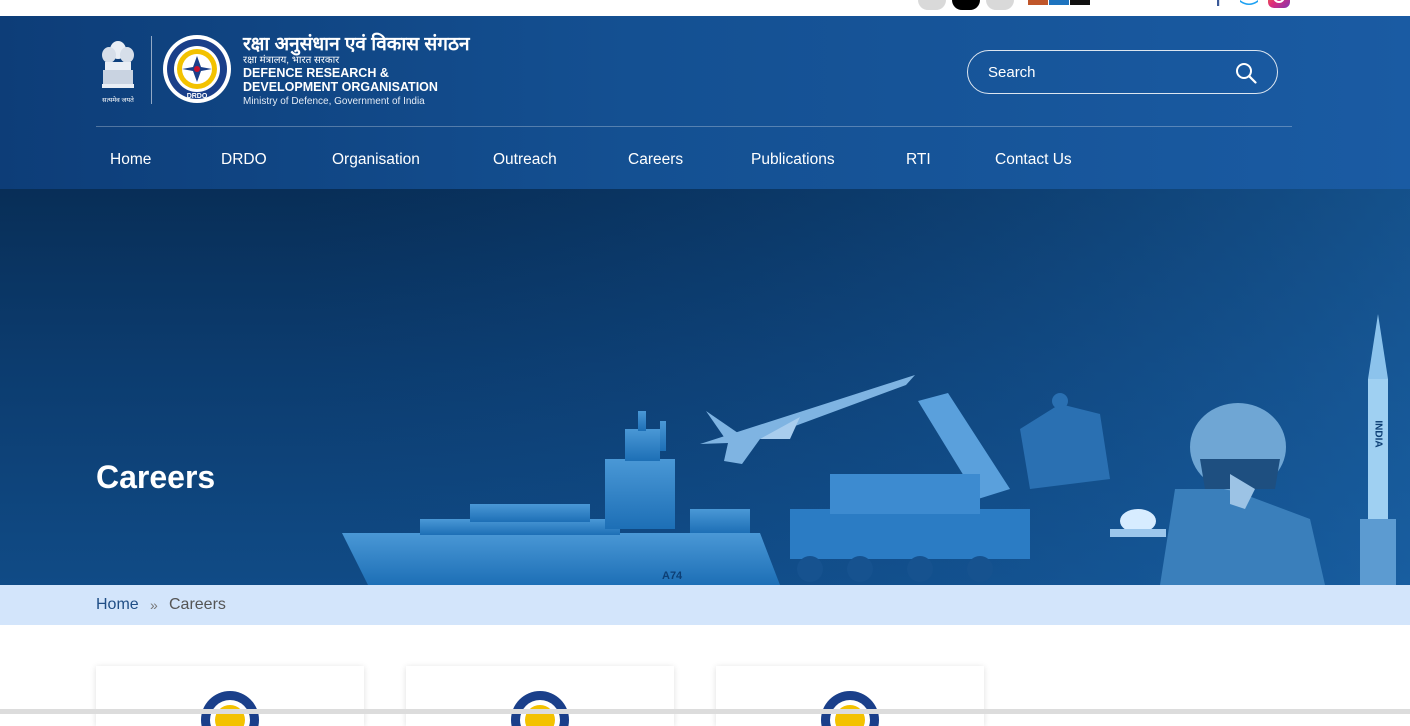  I want to click on missile-label: INDIA, so click(1378, 433).